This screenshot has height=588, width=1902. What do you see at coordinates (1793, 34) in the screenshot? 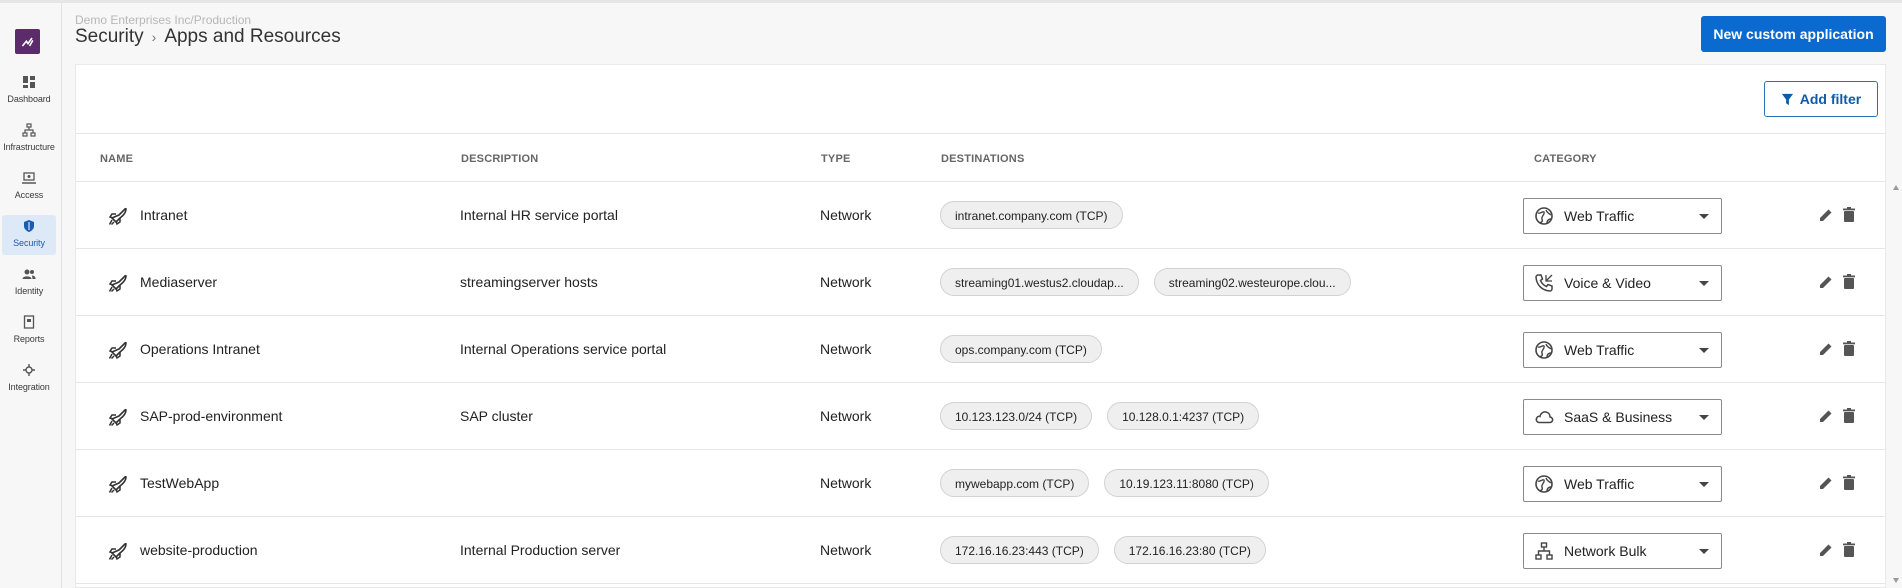
I see `new-custom-application-button: New custom application` at bounding box center [1793, 34].